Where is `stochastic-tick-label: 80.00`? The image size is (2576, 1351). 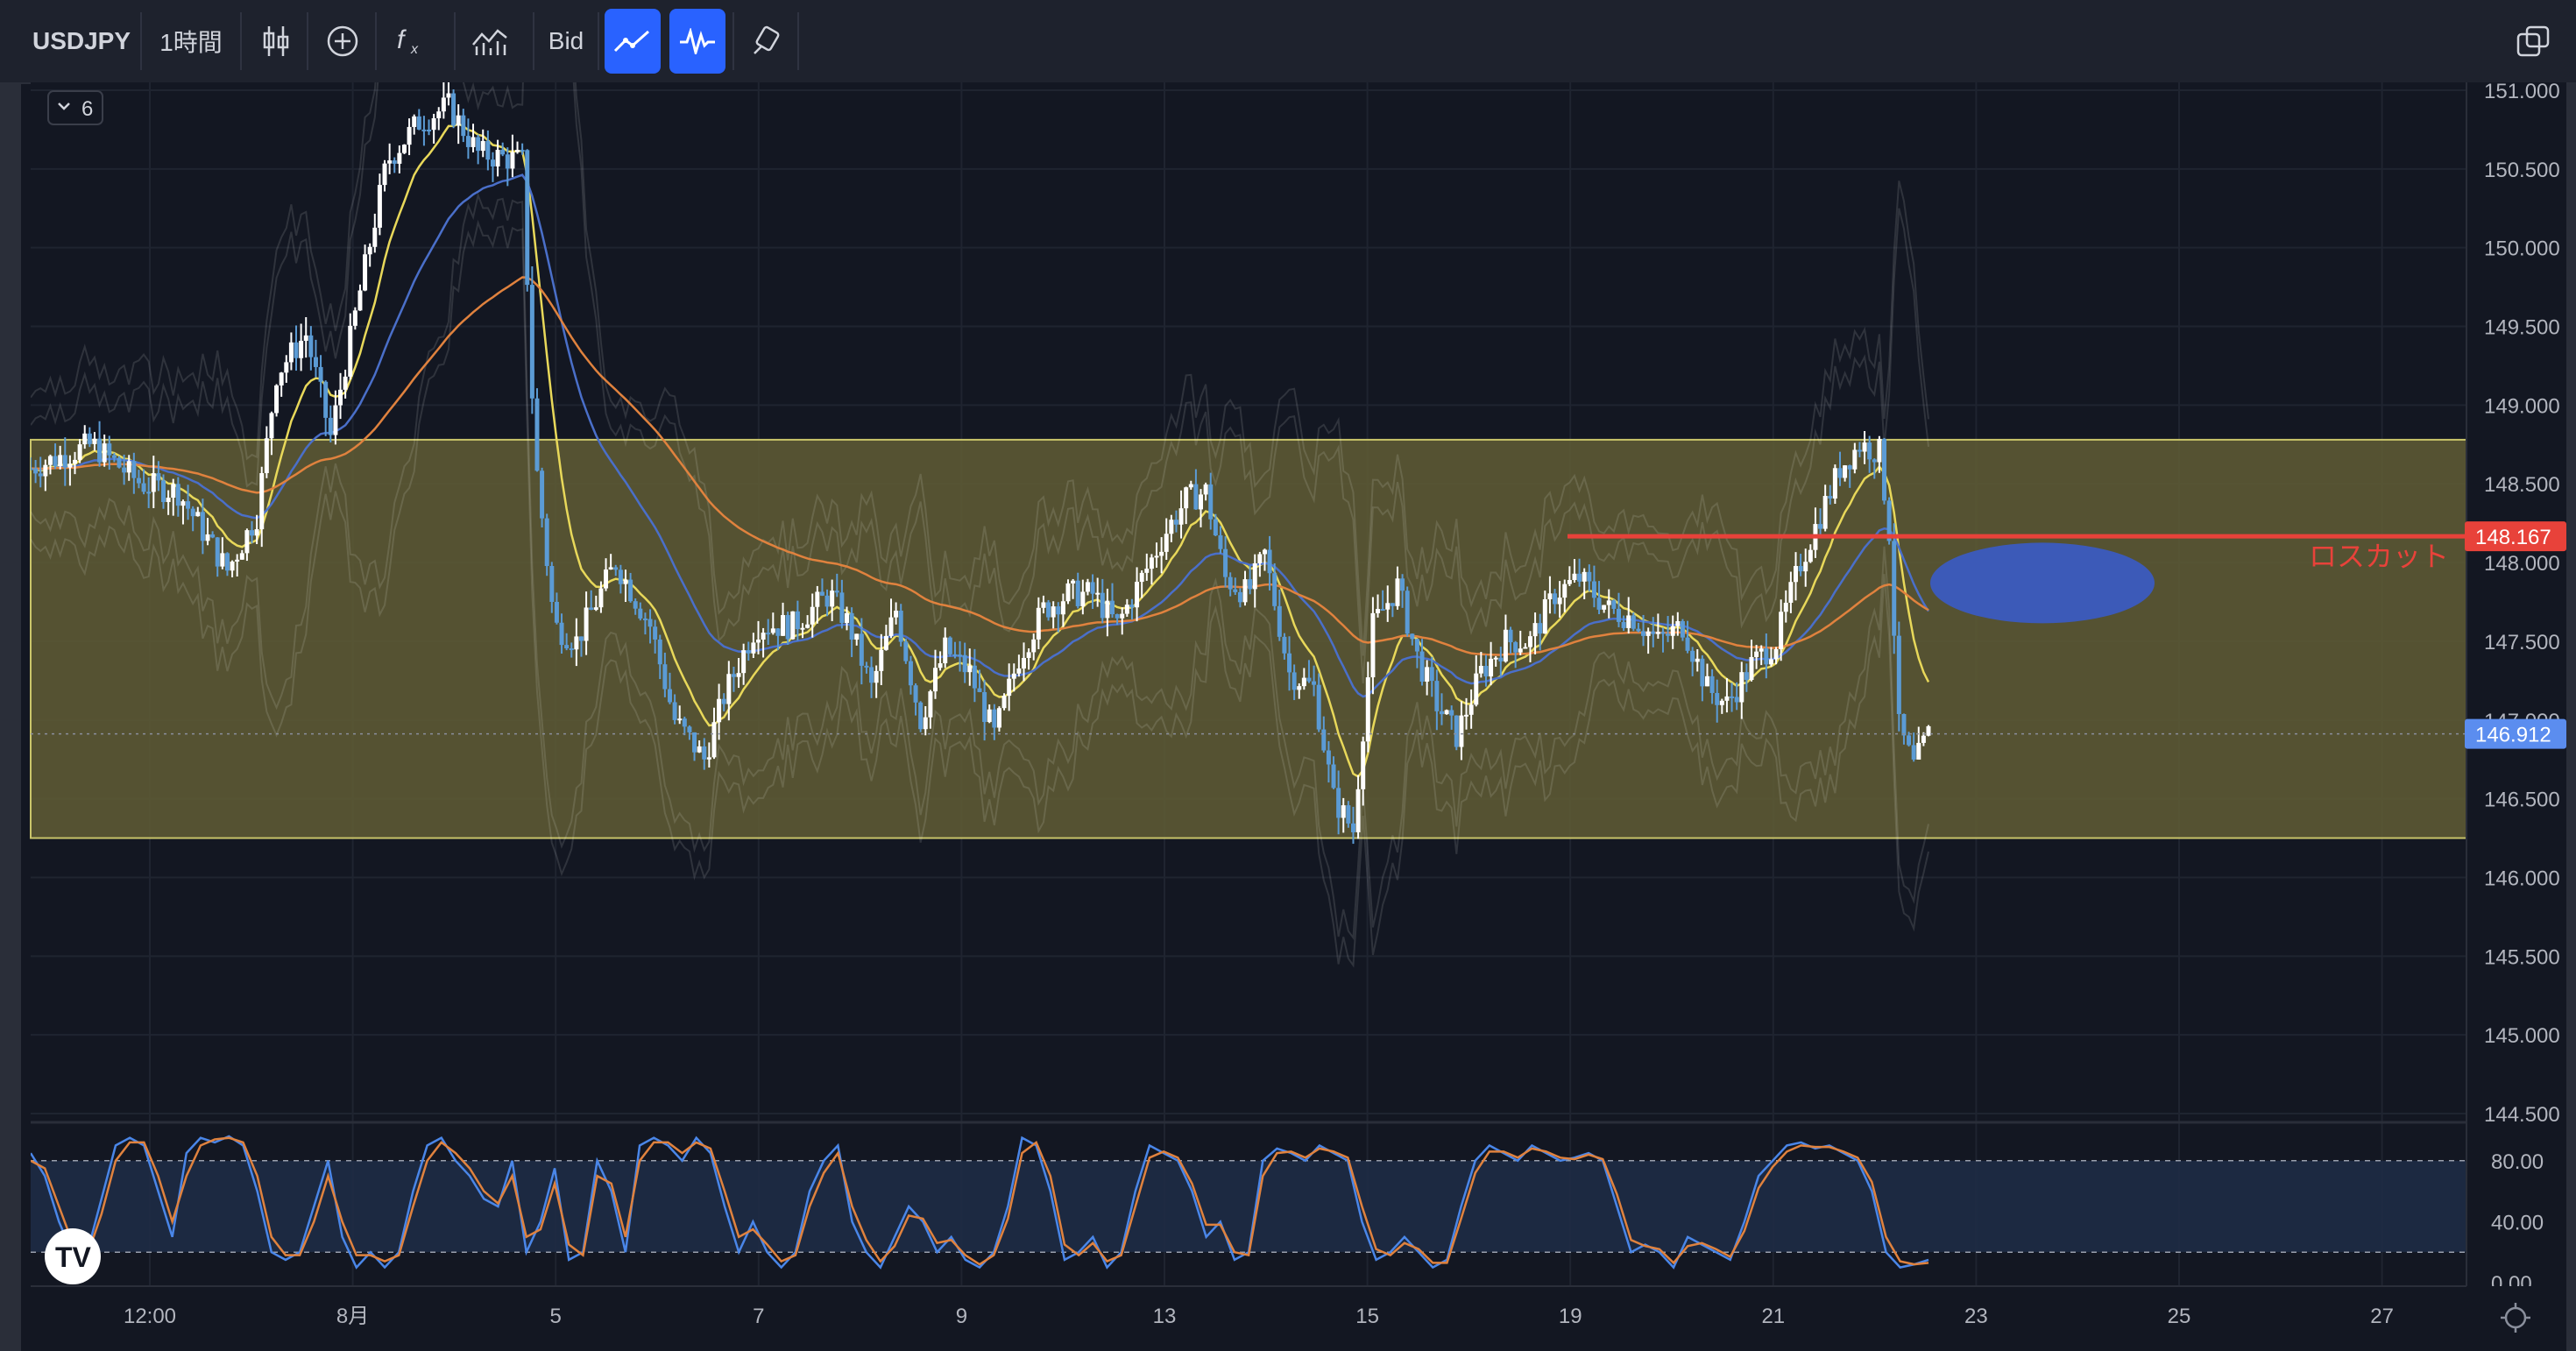
stochastic-tick-label: 80.00 is located at coordinates (2517, 1162).